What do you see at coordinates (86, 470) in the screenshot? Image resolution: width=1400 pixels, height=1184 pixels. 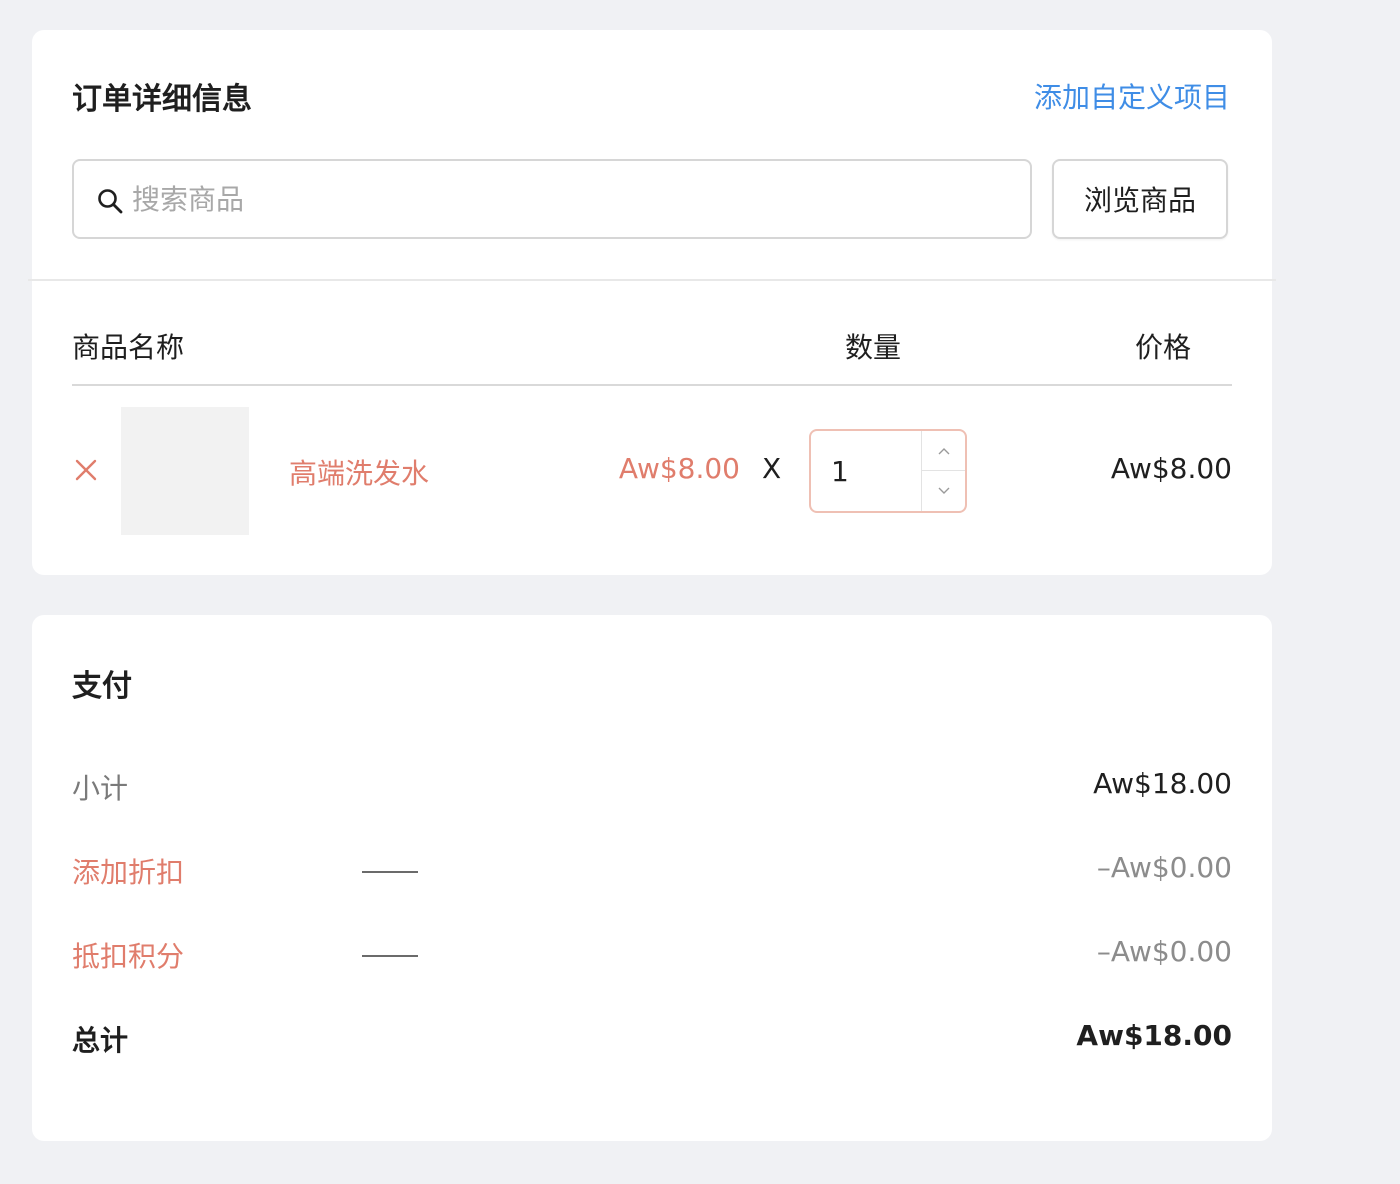 I see `close-icon` at bounding box center [86, 470].